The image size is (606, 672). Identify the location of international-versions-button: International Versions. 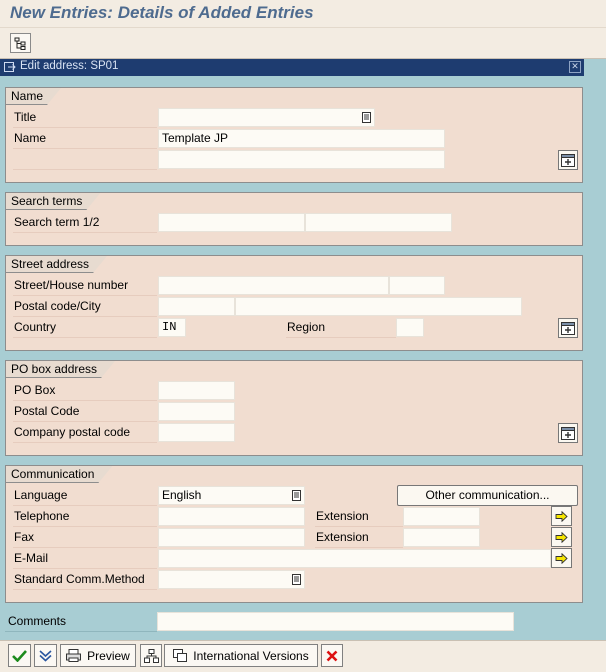
(241, 655).